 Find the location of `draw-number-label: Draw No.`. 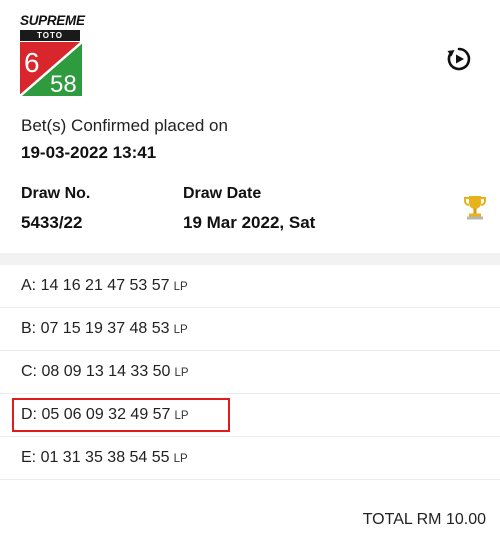

draw-number-label: Draw No. is located at coordinates (56, 193).